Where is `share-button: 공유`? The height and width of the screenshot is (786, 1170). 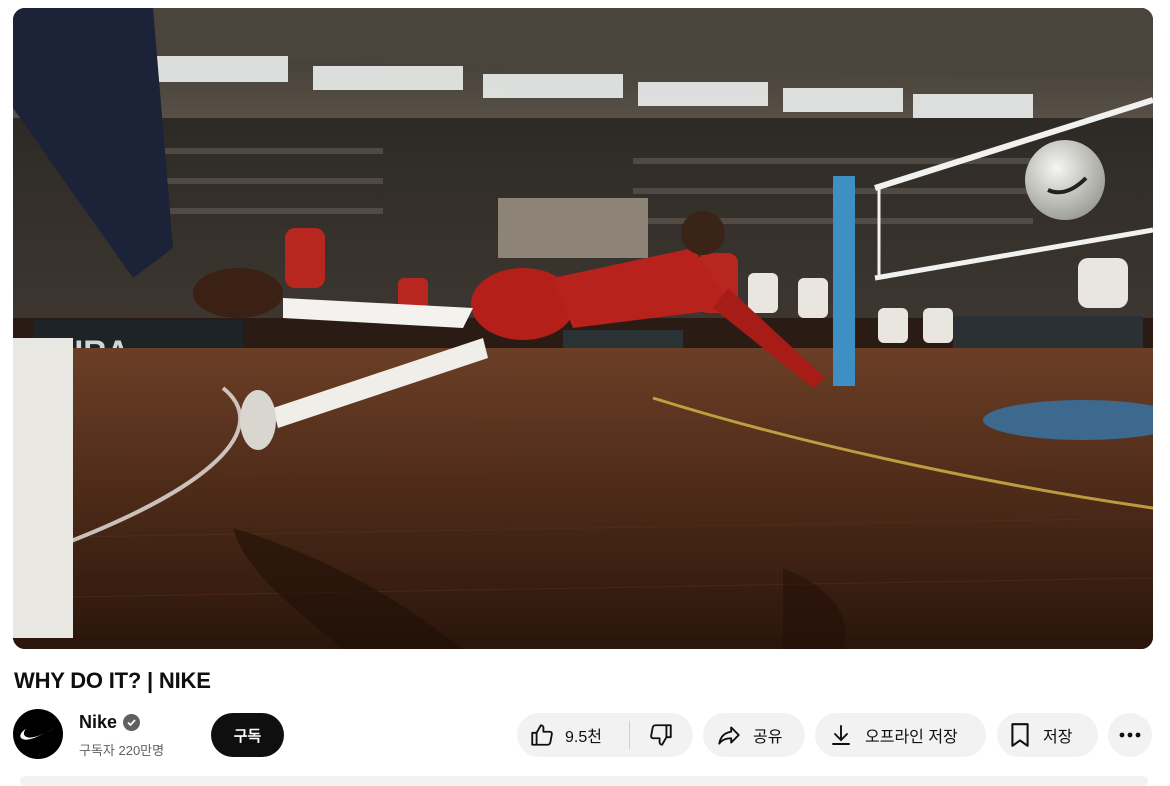
share-button: 공유 is located at coordinates (754, 735).